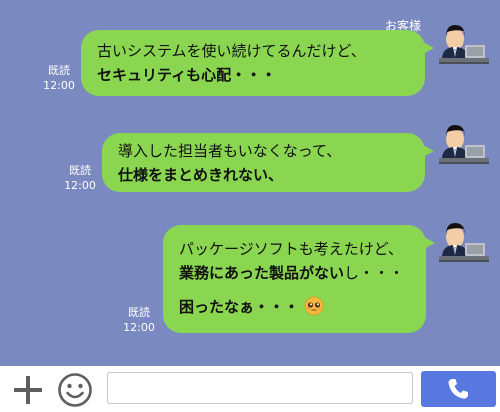 This screenshot has height=412, width=500. Describe the element at coordinates (28, 390) in the screenshot. I see `plus-icon` at that location.